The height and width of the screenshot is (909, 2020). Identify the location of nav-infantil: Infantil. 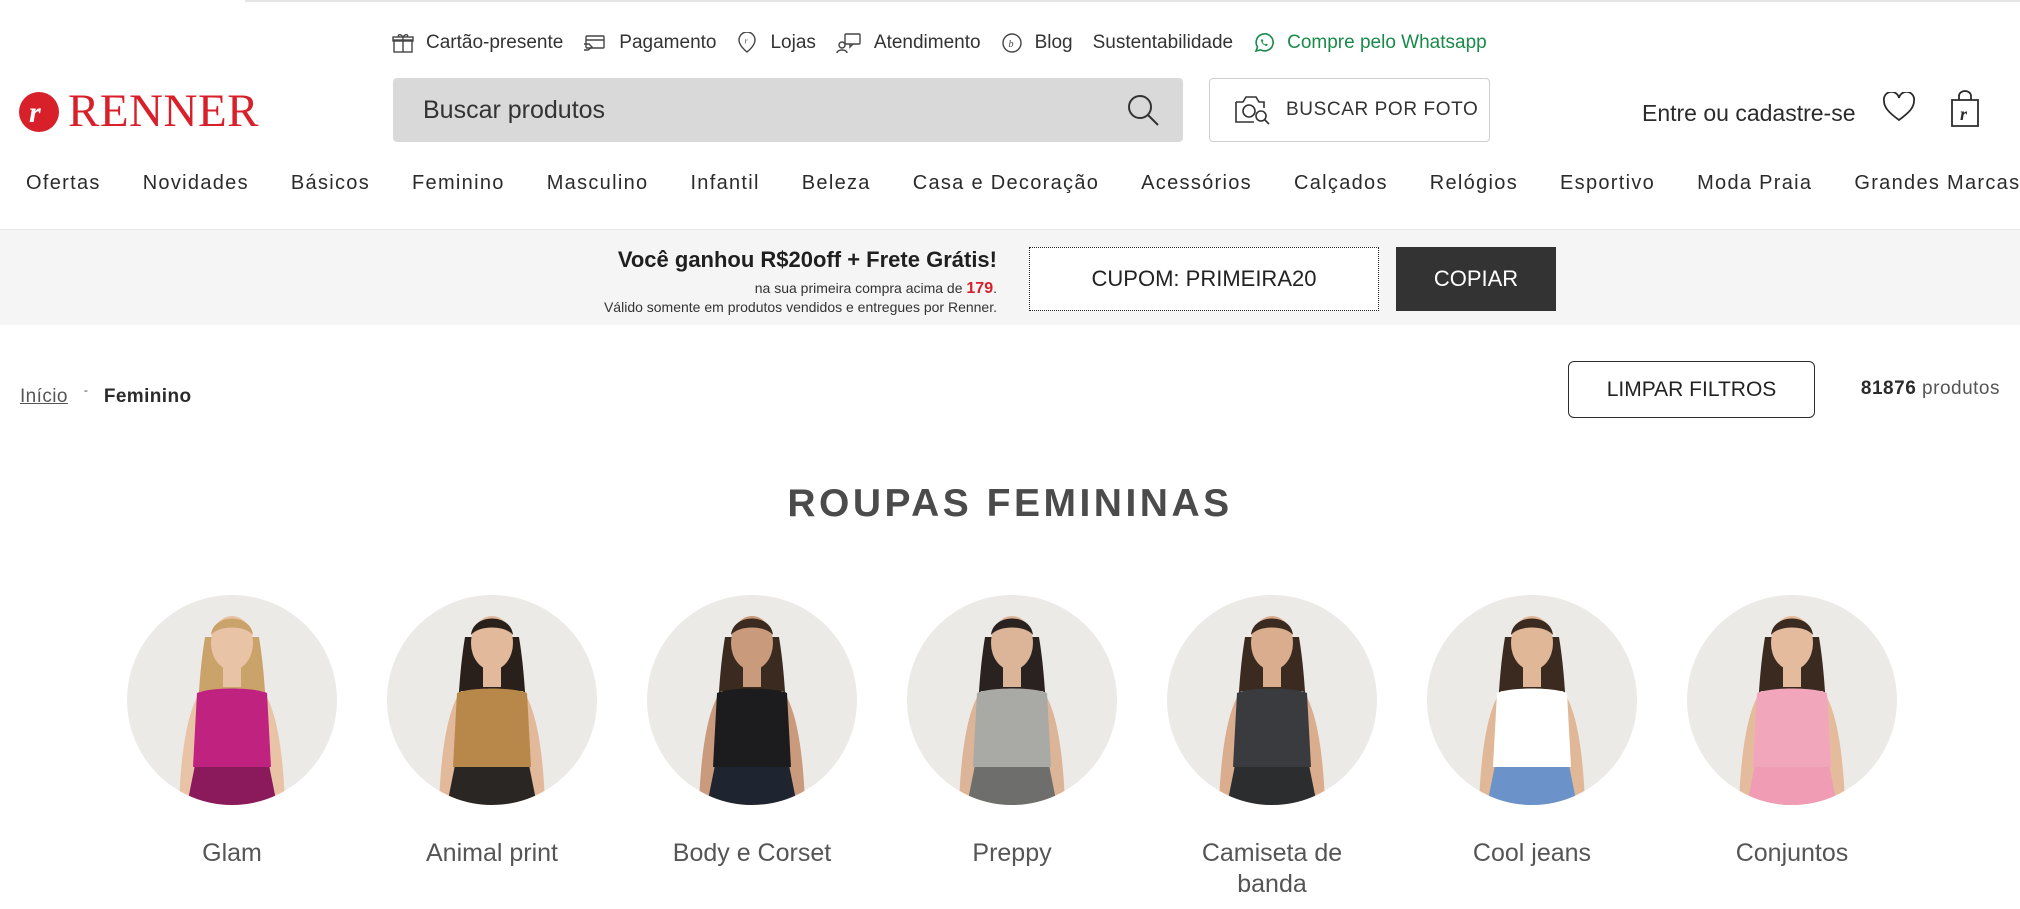
(724, 183).